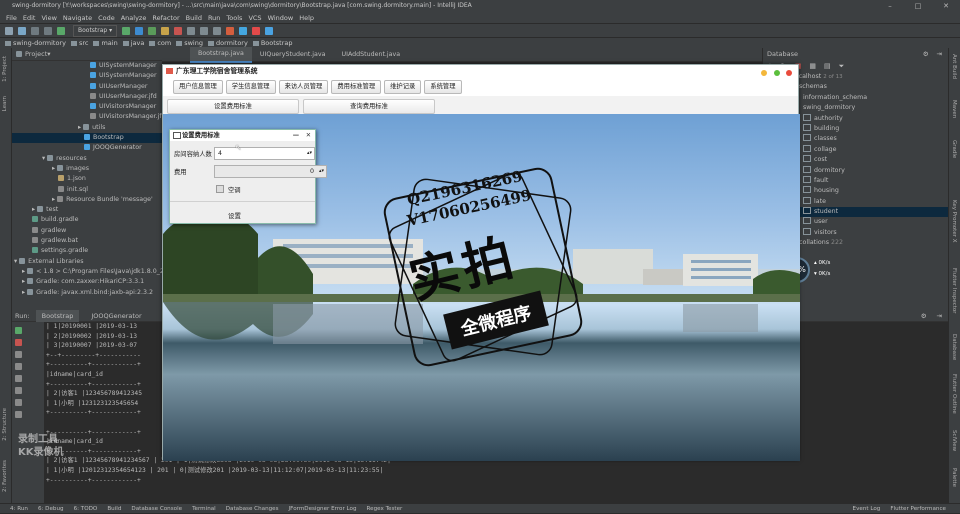 This screenshot has width=960, height=514. Describe the element at coordinates (114, 509) in the screenshot. I see `status-build: Build` at that location.